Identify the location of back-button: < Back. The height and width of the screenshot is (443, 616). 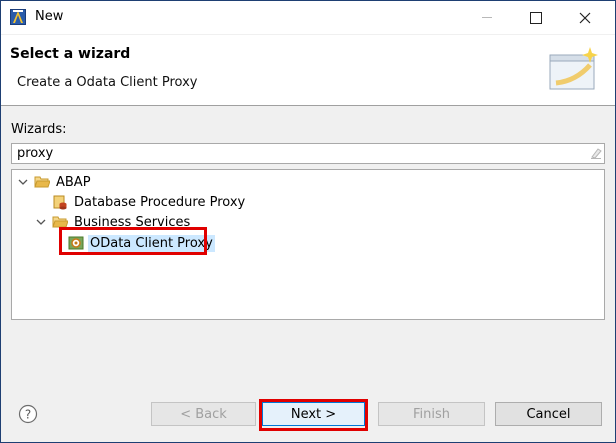
(203, 414).